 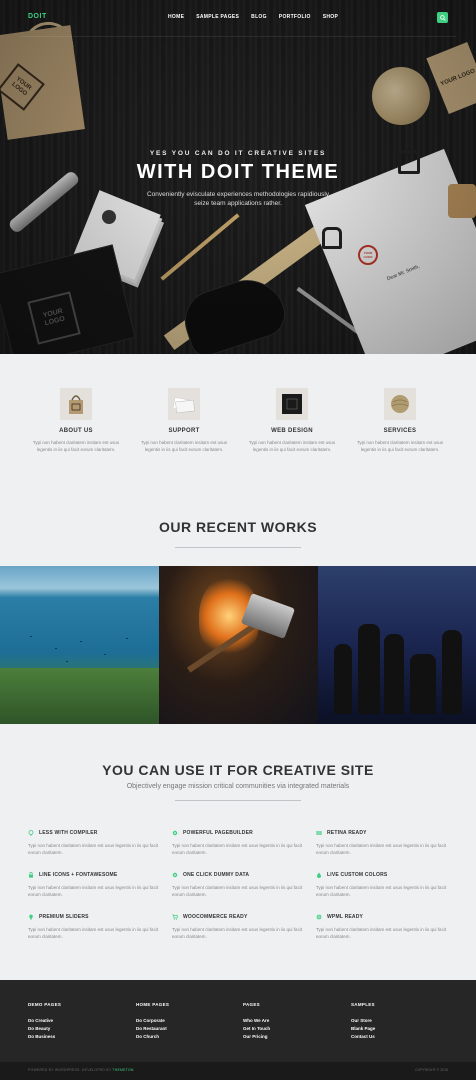 What do you see at coordinates (238, 36) in the screenshot?
I see `nav-divider` at bounding box center [238, 36].